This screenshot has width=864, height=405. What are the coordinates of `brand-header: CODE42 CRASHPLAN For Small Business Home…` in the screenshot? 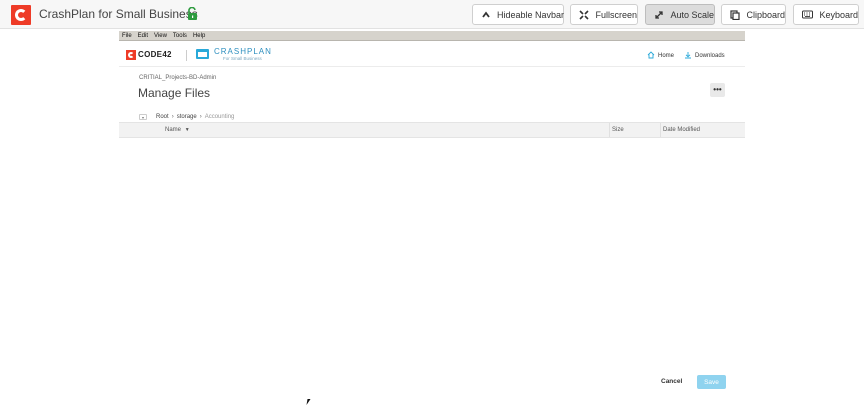 It's located at (432, 54).